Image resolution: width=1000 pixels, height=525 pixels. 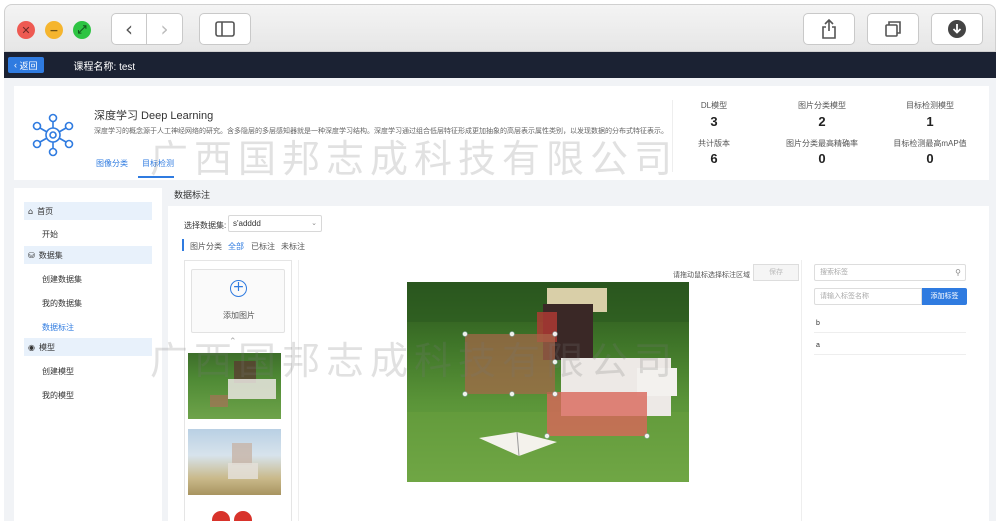 What do you see at coordinates (156, 177) in the screenshot?
I see `active-tab-indicator` at bounding box center [156, 177].